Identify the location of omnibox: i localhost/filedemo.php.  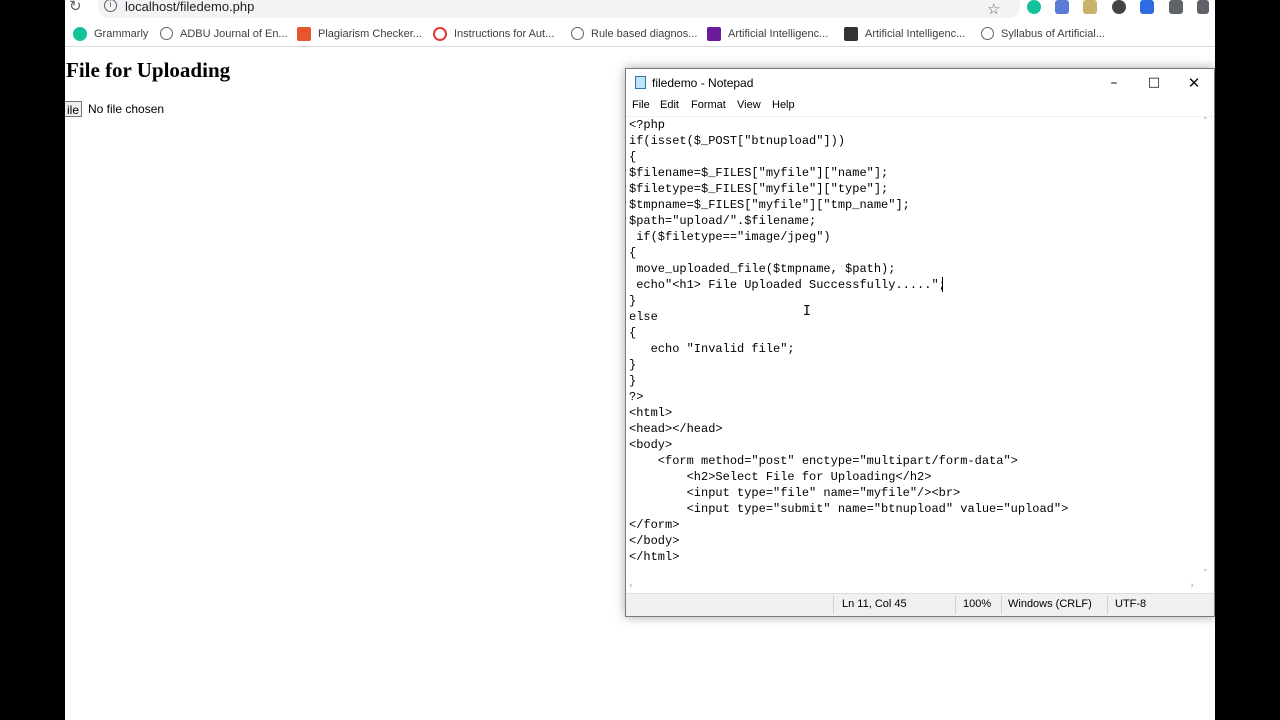
(559, 9).